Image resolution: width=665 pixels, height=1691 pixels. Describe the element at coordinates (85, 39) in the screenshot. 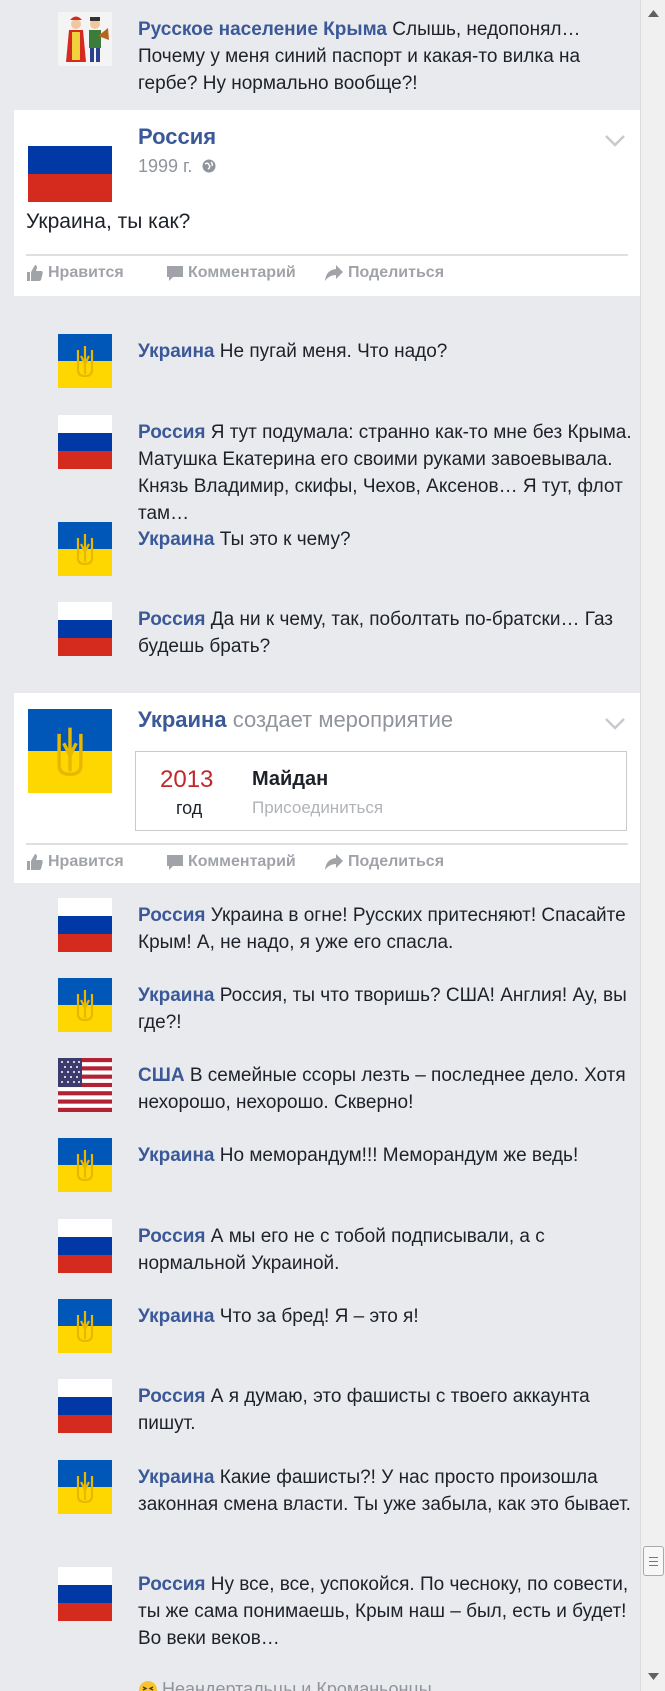

I see `crimea-population-avatar` at that location.